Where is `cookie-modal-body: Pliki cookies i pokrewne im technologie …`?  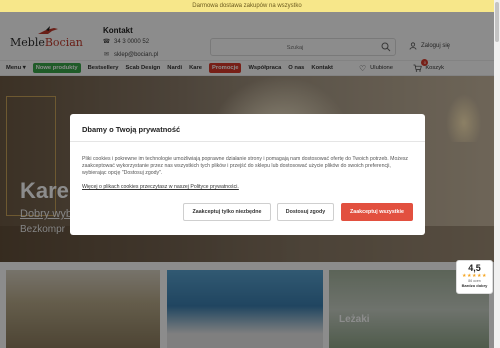
cookie-modal-body: Pliki cookies i pokrewne im technologie … is located at coordinates (245, 166).